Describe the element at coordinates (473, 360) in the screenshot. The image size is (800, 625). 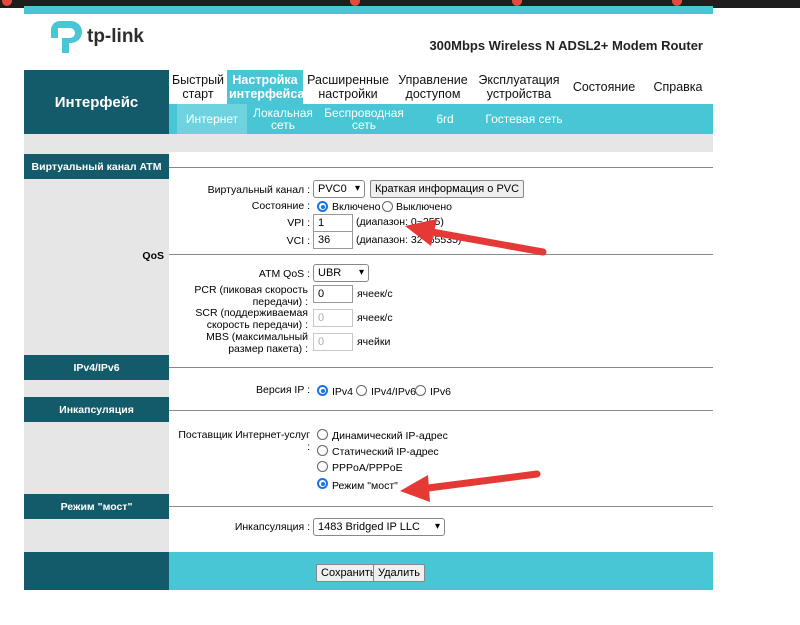
I see `annotation-arrows` at that location.